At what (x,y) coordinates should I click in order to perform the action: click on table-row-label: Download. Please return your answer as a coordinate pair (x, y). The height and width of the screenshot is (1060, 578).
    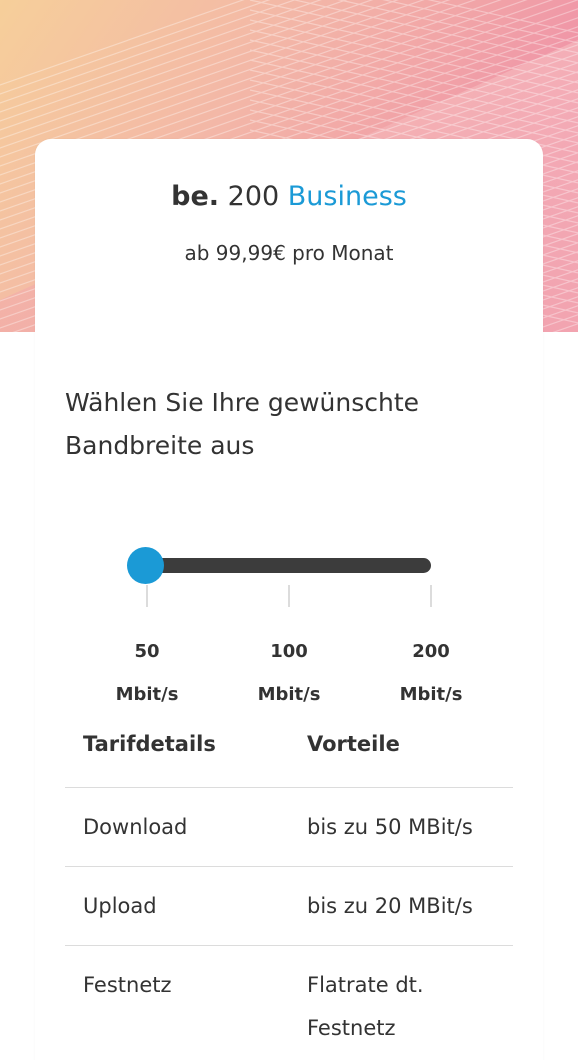
    Looking at the image, I should click on (135, 827).